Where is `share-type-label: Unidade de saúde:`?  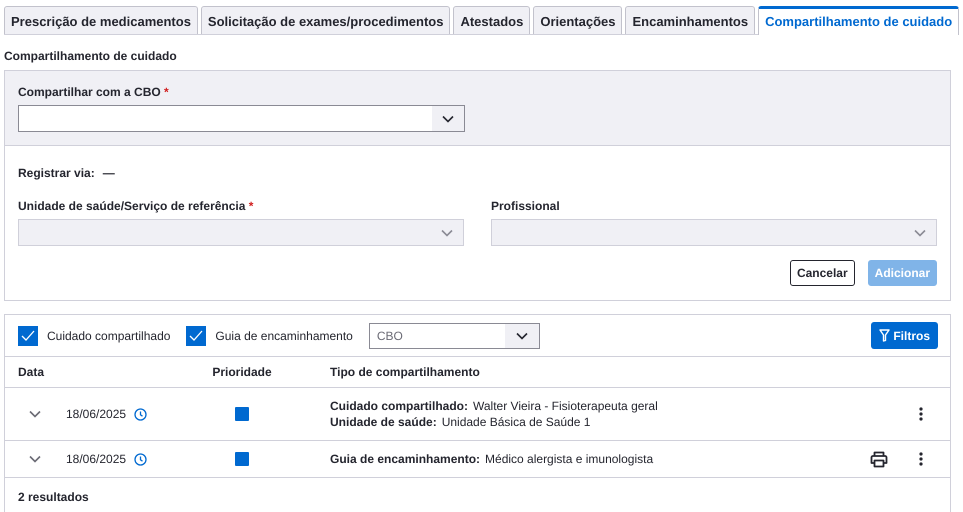 share-type-label: Unidade de saúde: is located at coordinates (383, 422).